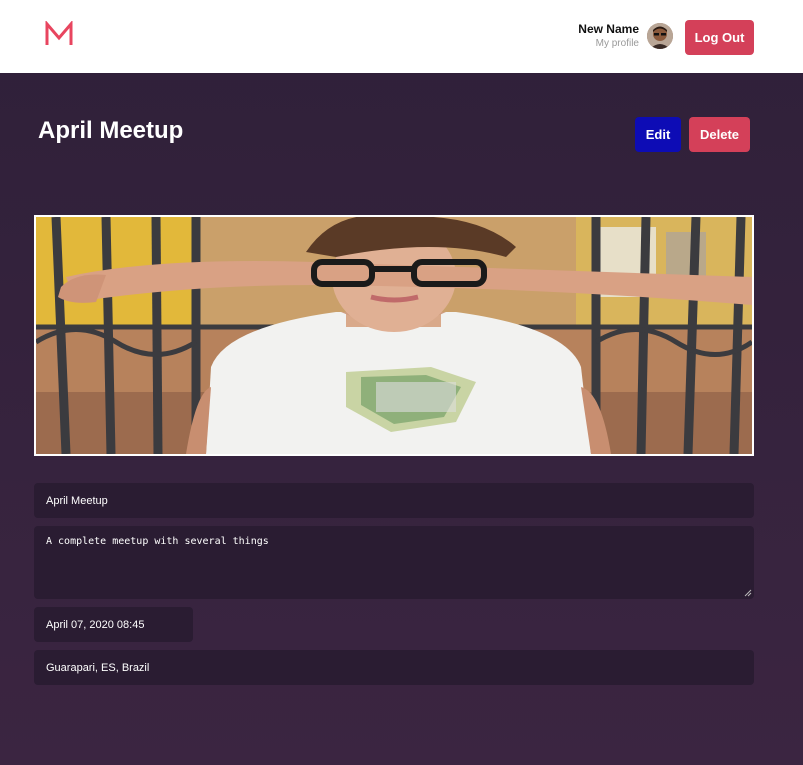 The width and height of the screenshot is (803, 765). Describe the element at coordinates (113, 624) in the screenshot. I see `date-input: April 07, 2020 08:45` at that location.